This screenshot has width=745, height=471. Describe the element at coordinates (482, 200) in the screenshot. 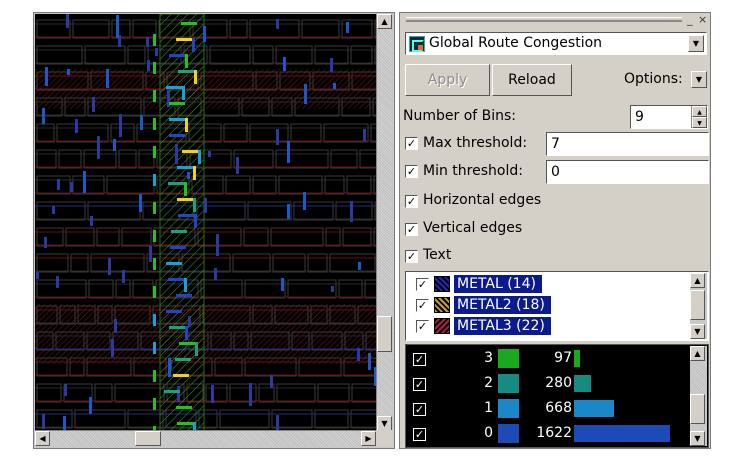

I see `horizontal-edges-label: Horizontal edges` at that location.